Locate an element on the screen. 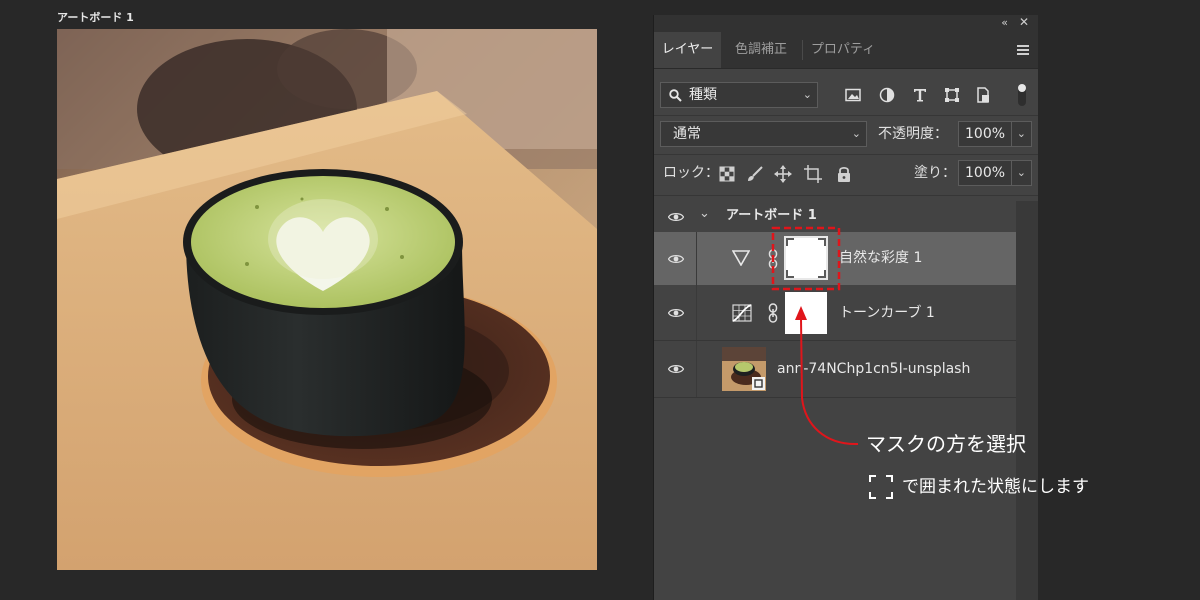 Image resolution: width=1200 pixels, height=600 pixels. tab-layers: レイヤー is located at coordinates (687, 50).